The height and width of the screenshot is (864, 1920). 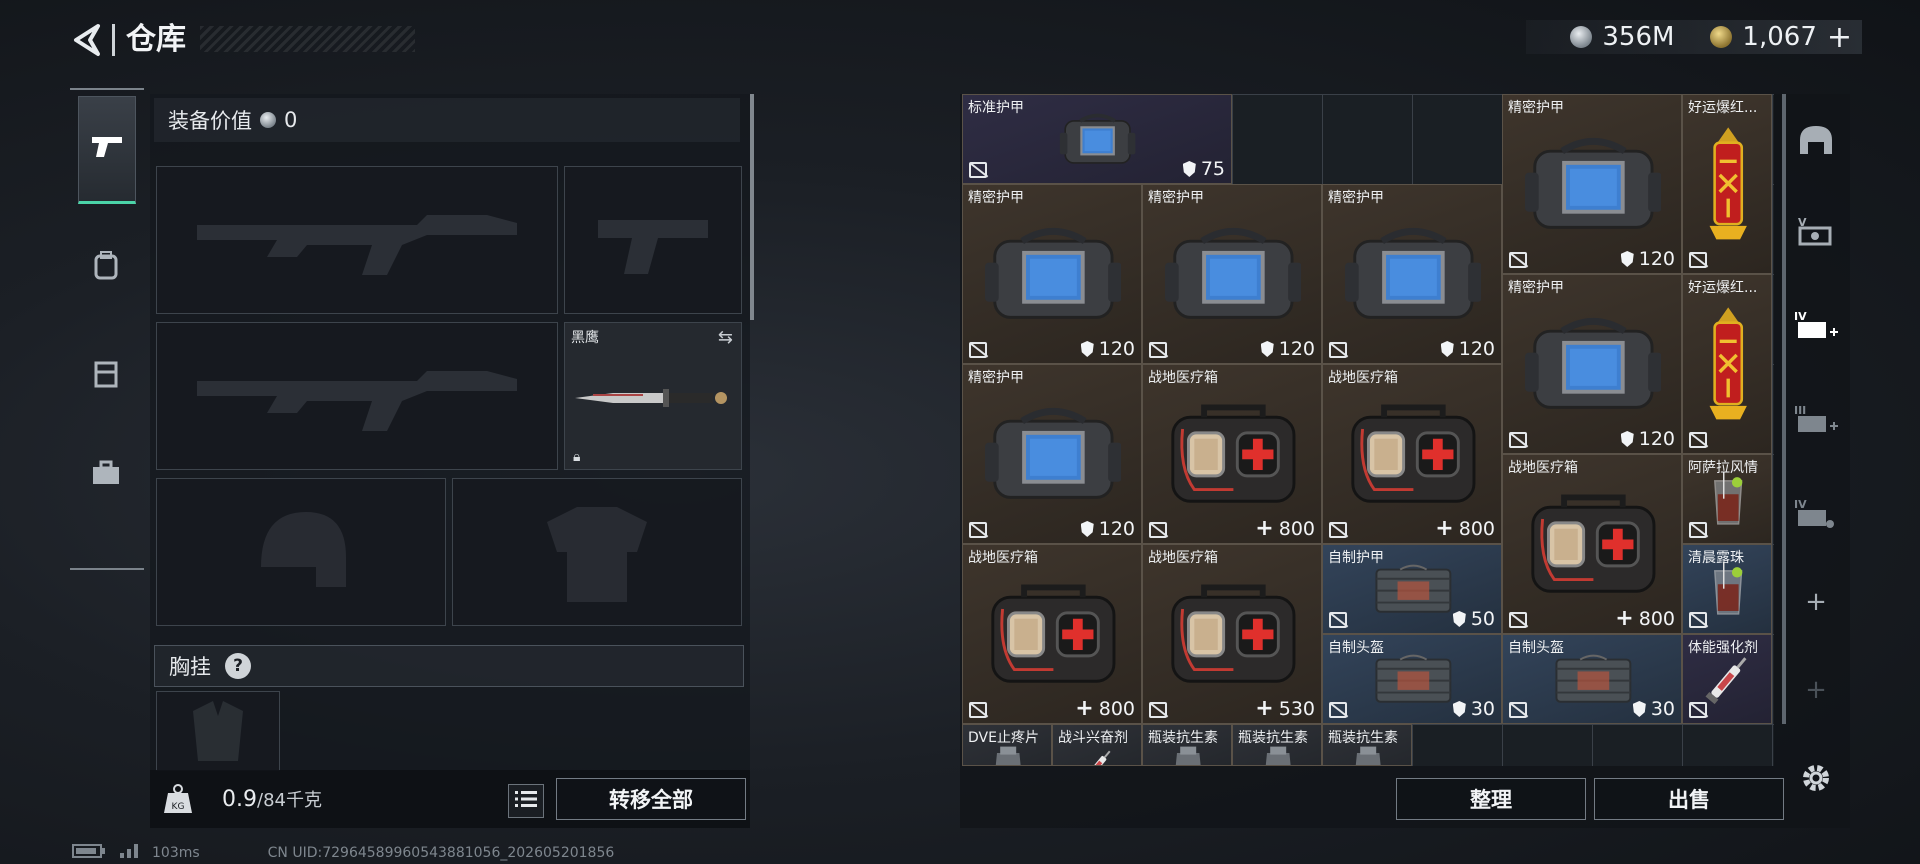 I want to click on armor-slot, so click(x=597, y=552).